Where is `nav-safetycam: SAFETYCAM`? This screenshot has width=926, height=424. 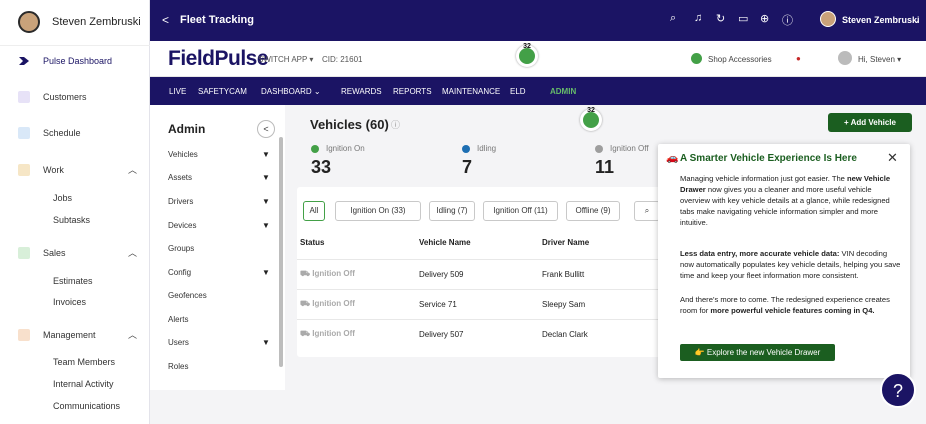 nav-safetycam: SAFETYCAM is located at coordinates (222, 91).